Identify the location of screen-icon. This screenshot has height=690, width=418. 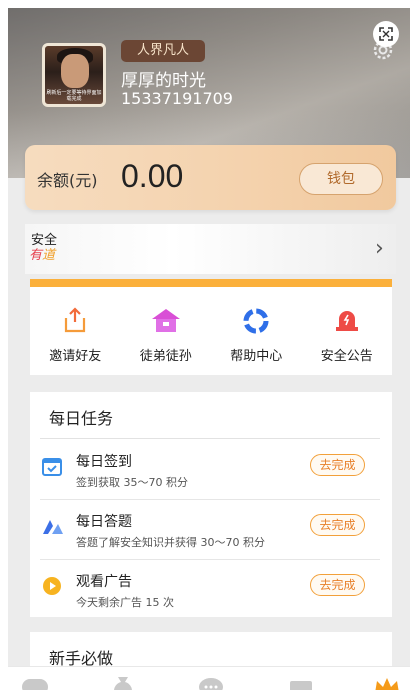
(301, 681).